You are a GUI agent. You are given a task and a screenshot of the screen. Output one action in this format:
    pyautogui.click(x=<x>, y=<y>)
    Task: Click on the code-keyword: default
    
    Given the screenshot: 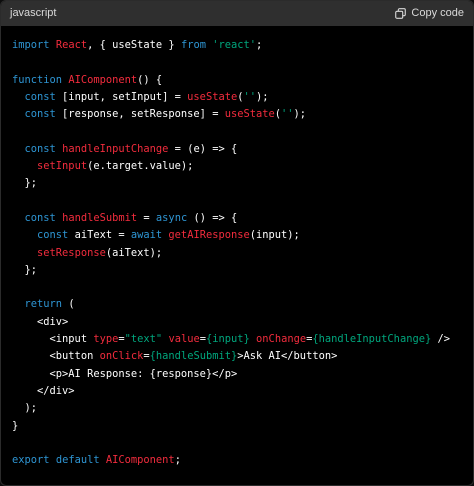 What is the action you would take?
    pyautogui.click(x=77, y=460)
    